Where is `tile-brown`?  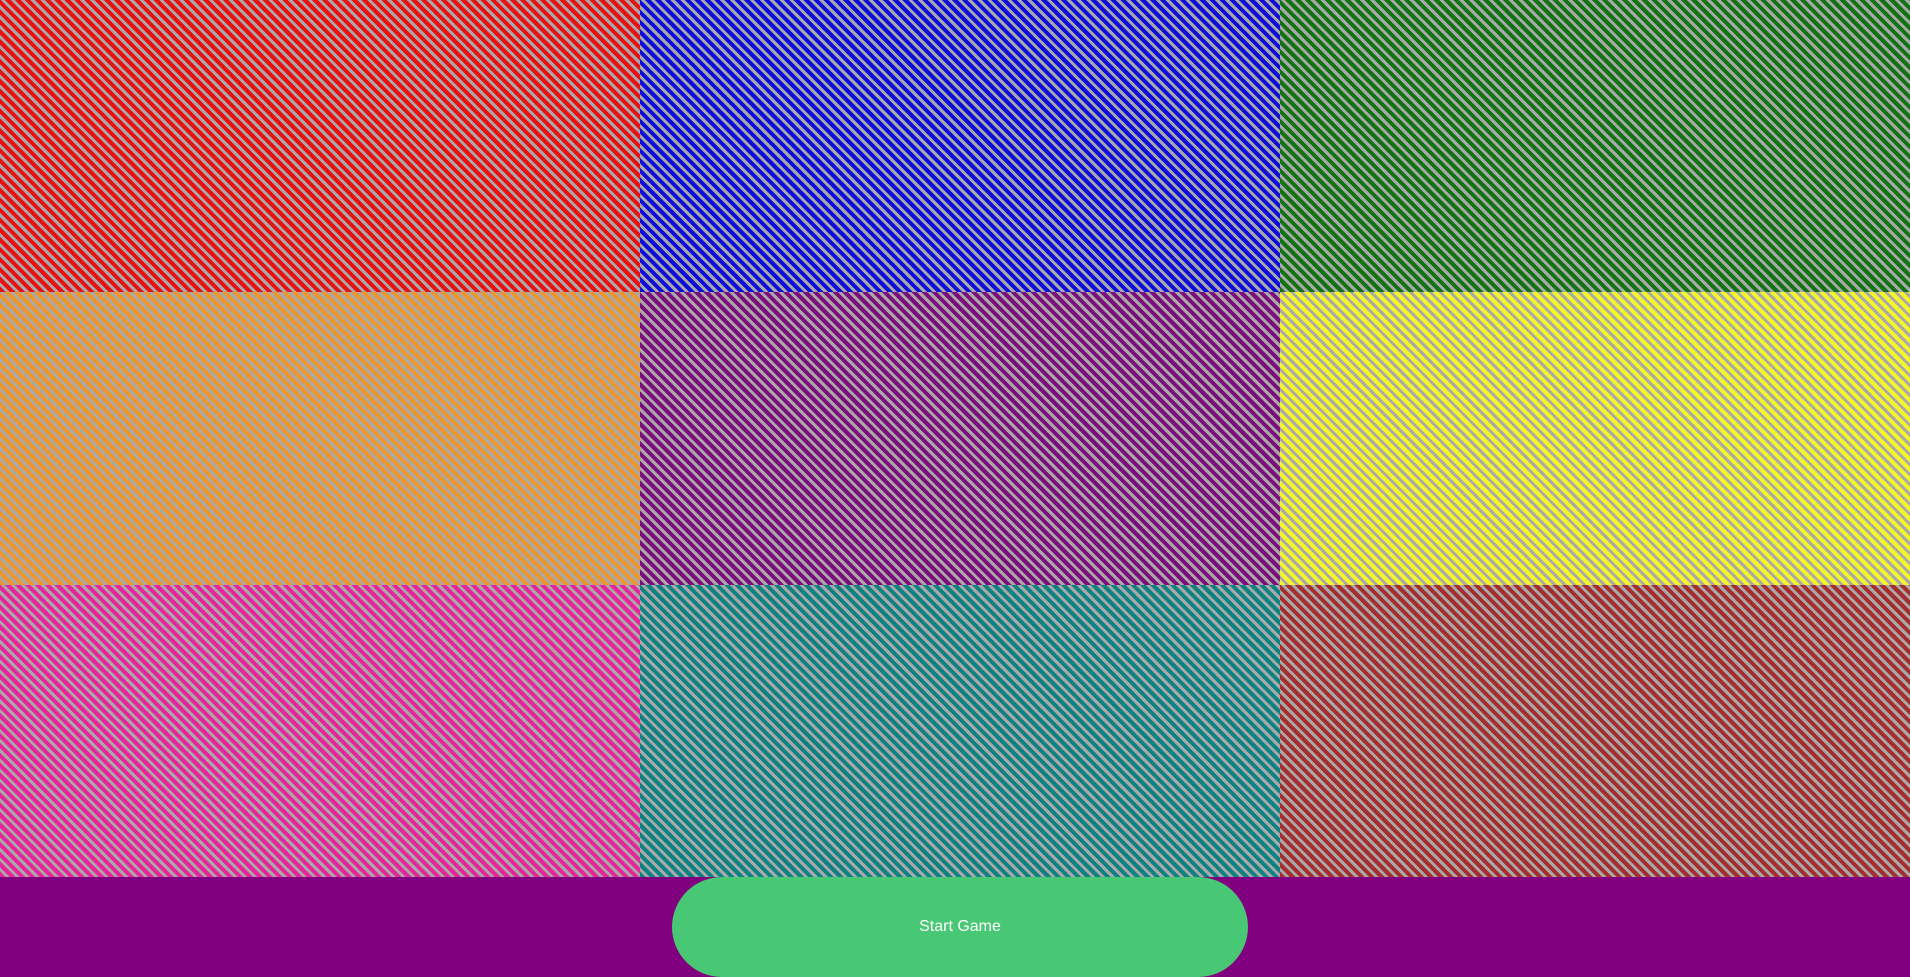
tile-brown is located at coordinates (1595, 731).